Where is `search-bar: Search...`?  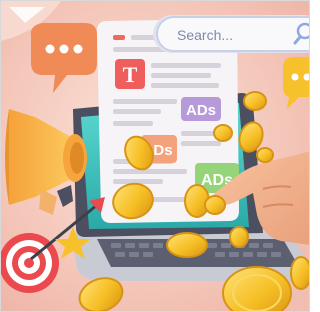
search-bar: Search... is located at coordinates (231, 34).